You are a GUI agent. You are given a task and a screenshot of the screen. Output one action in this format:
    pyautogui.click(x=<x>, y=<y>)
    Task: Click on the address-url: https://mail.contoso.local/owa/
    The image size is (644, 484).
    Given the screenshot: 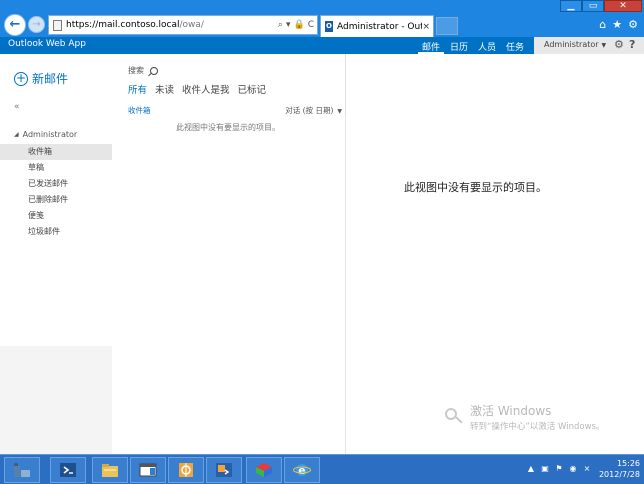 What is the action you would take?
    pyautogui.click(x=135, y=25)
    